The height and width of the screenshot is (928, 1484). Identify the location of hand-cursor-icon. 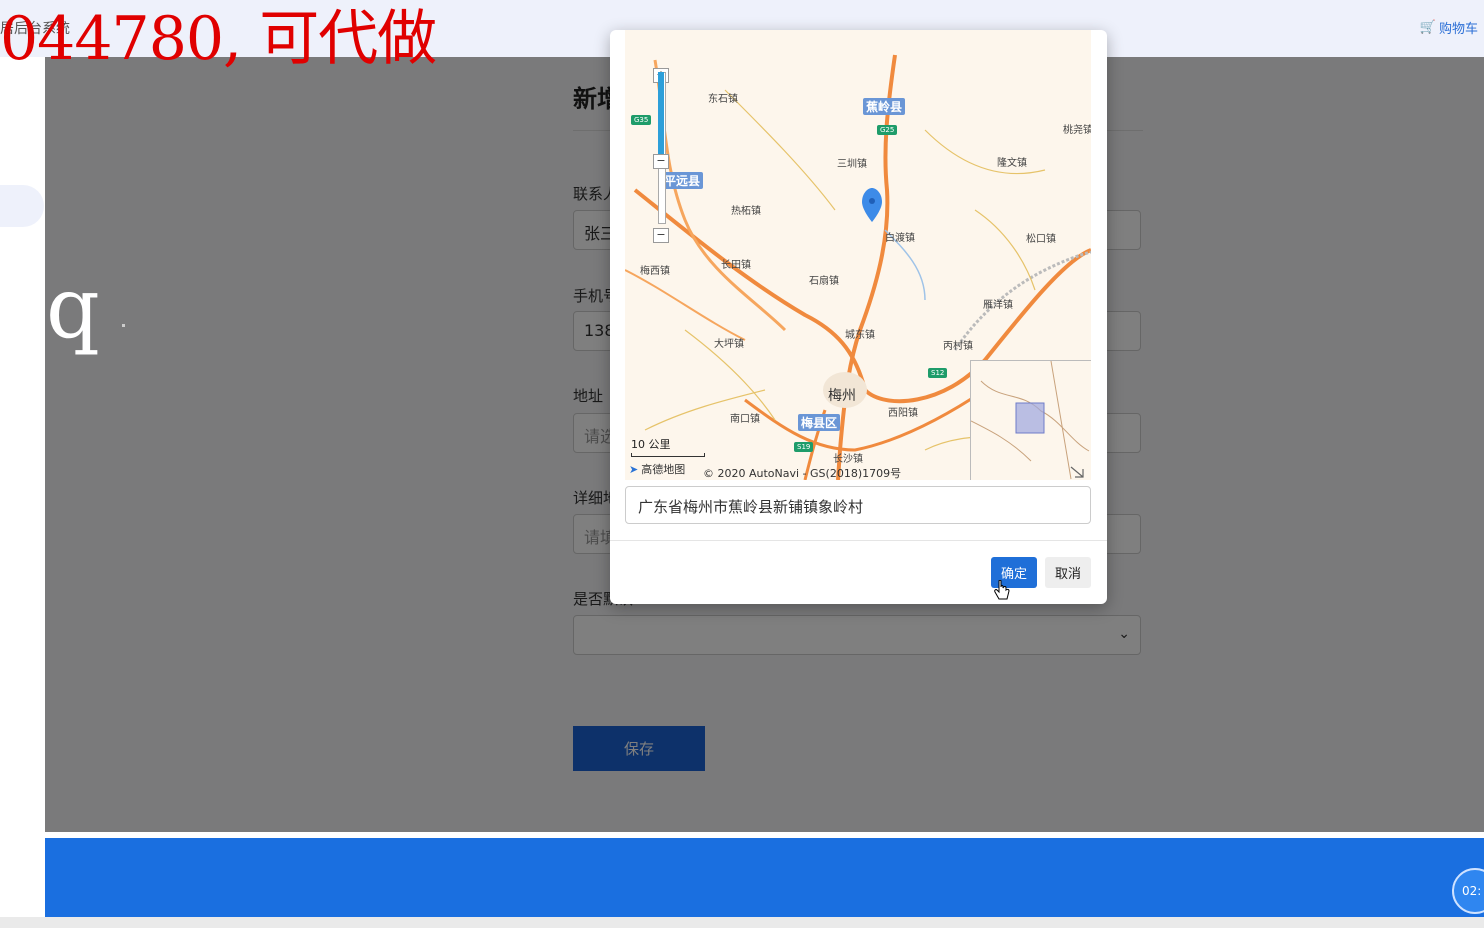
(1002, 590).